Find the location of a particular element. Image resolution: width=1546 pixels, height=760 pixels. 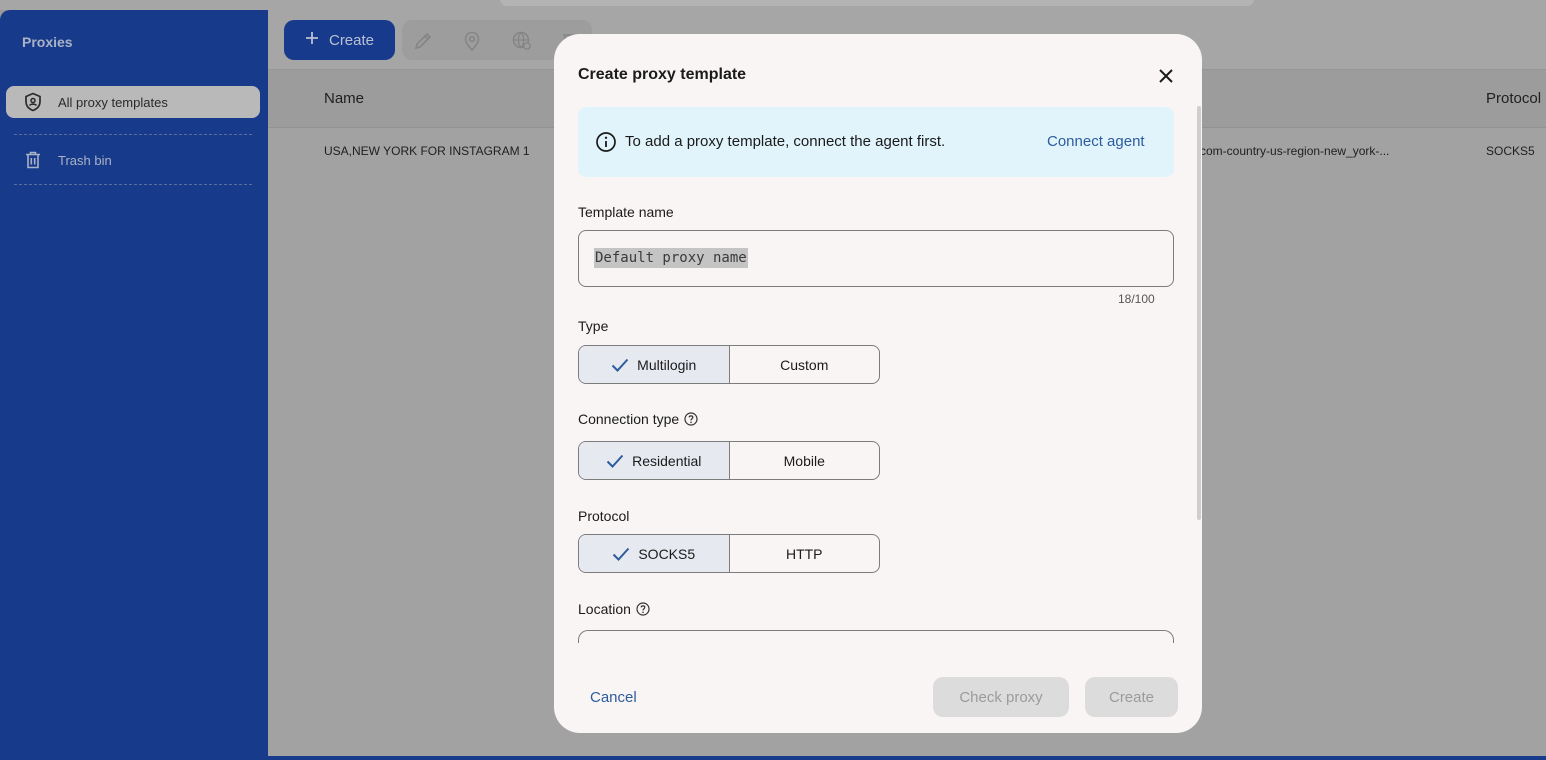

scroll-fade is located at coordinates (876, 658).